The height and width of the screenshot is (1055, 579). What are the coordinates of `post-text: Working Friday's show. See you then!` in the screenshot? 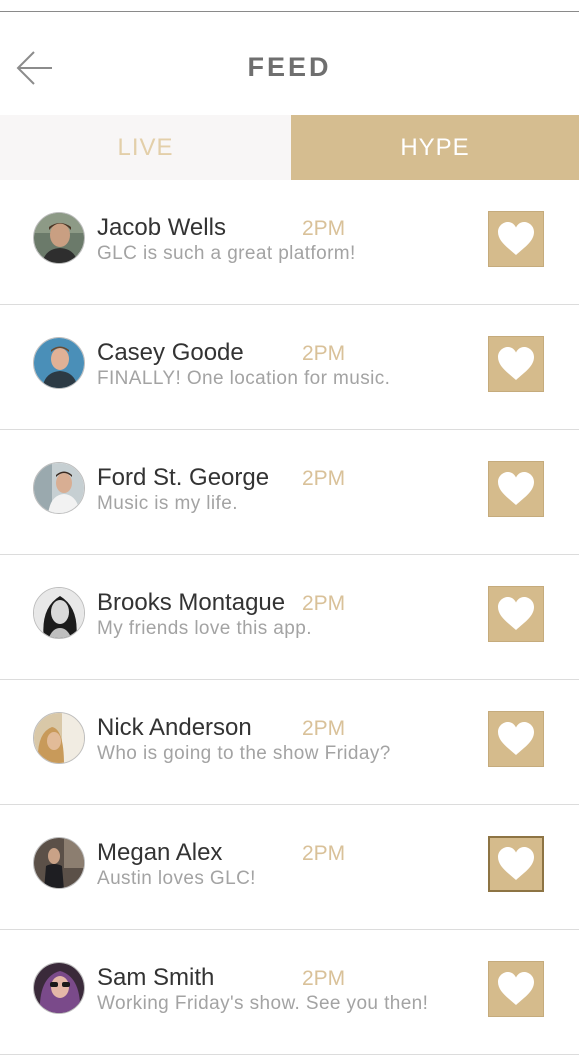 It's located at (263, 1003).